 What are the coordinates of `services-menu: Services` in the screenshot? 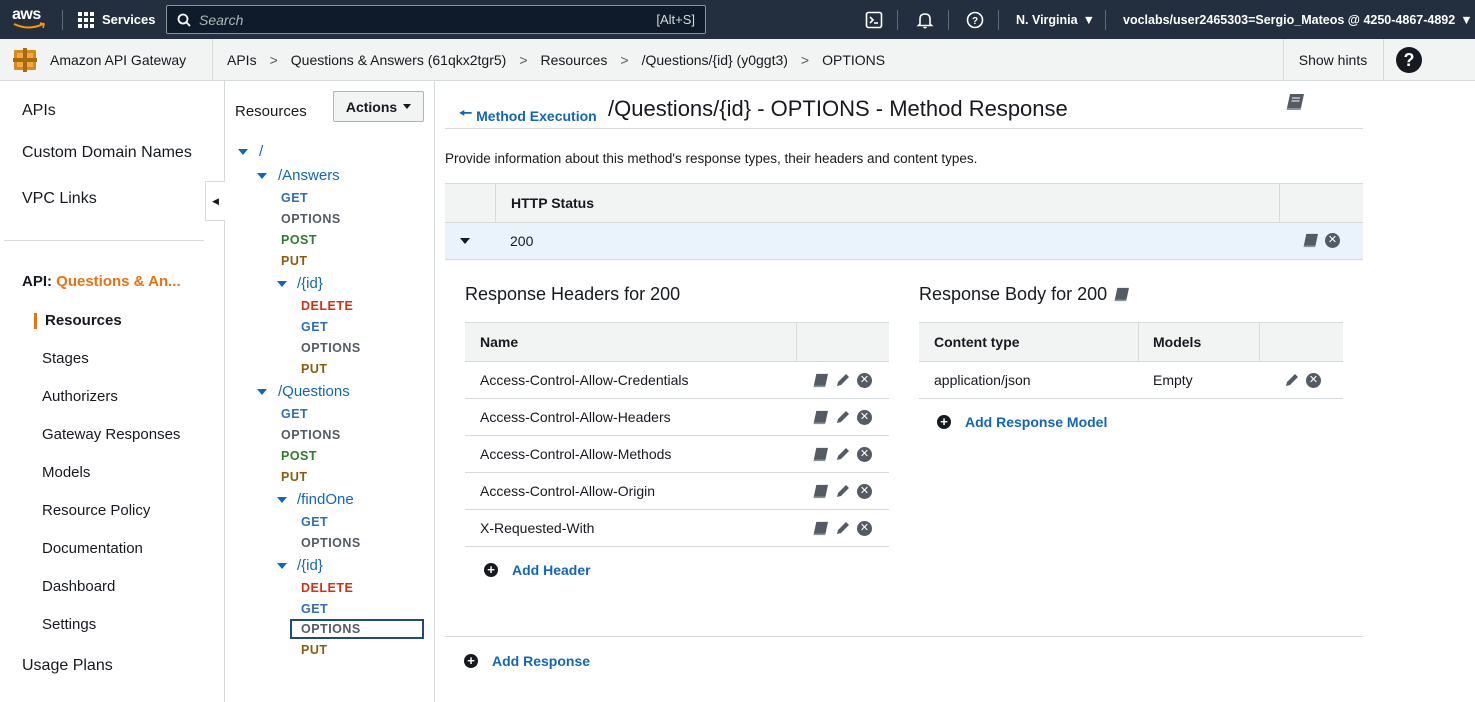 It's located at (117, 19).